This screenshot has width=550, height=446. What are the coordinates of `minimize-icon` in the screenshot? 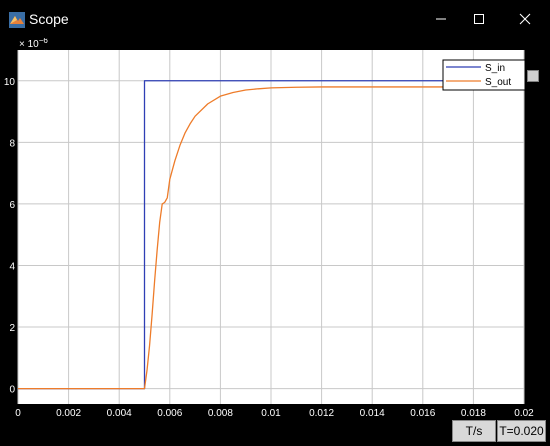 It's located at (441, 19).